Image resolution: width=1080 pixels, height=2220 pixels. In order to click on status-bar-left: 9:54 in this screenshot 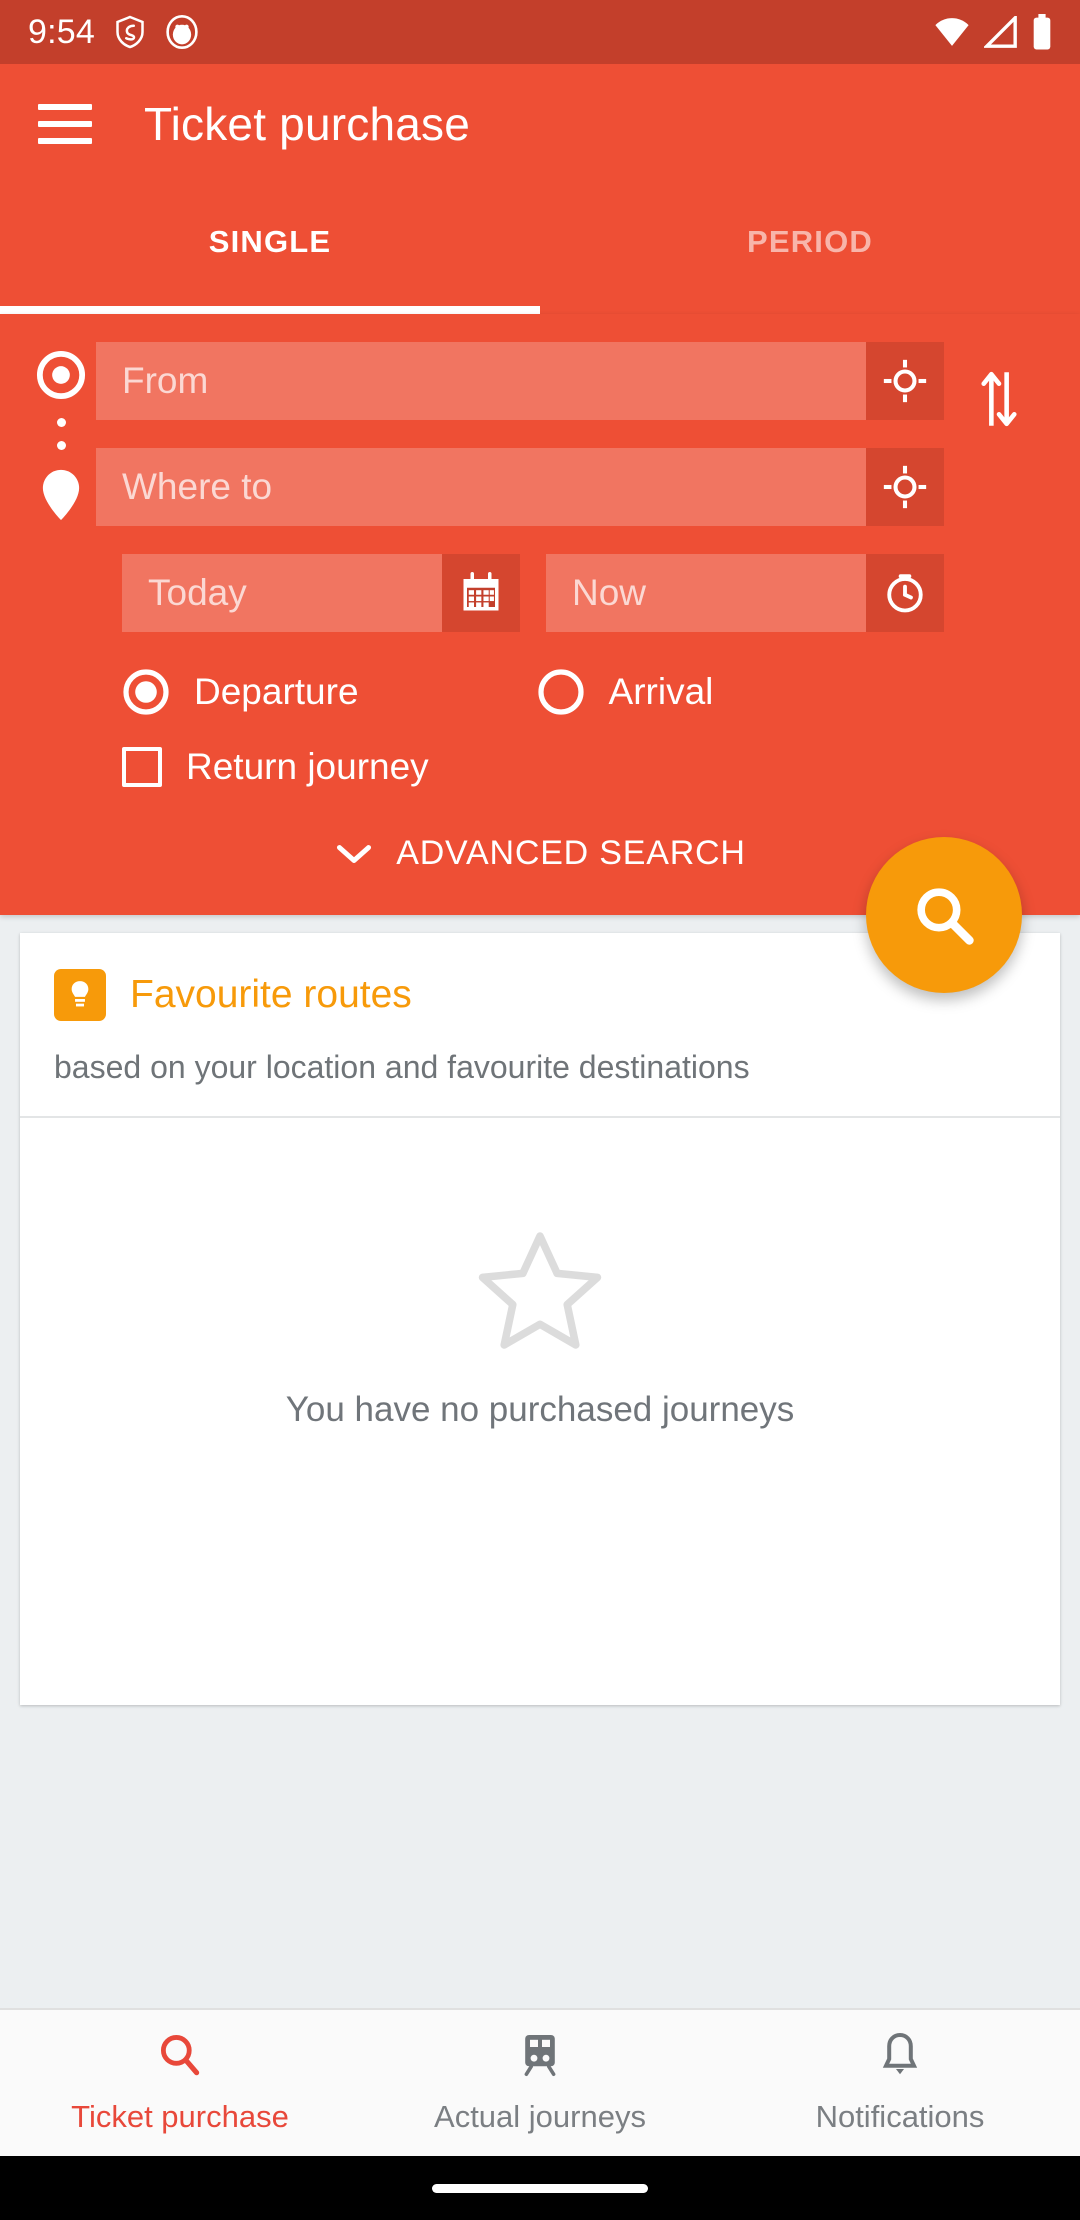, I will do `click(113, 32)`.